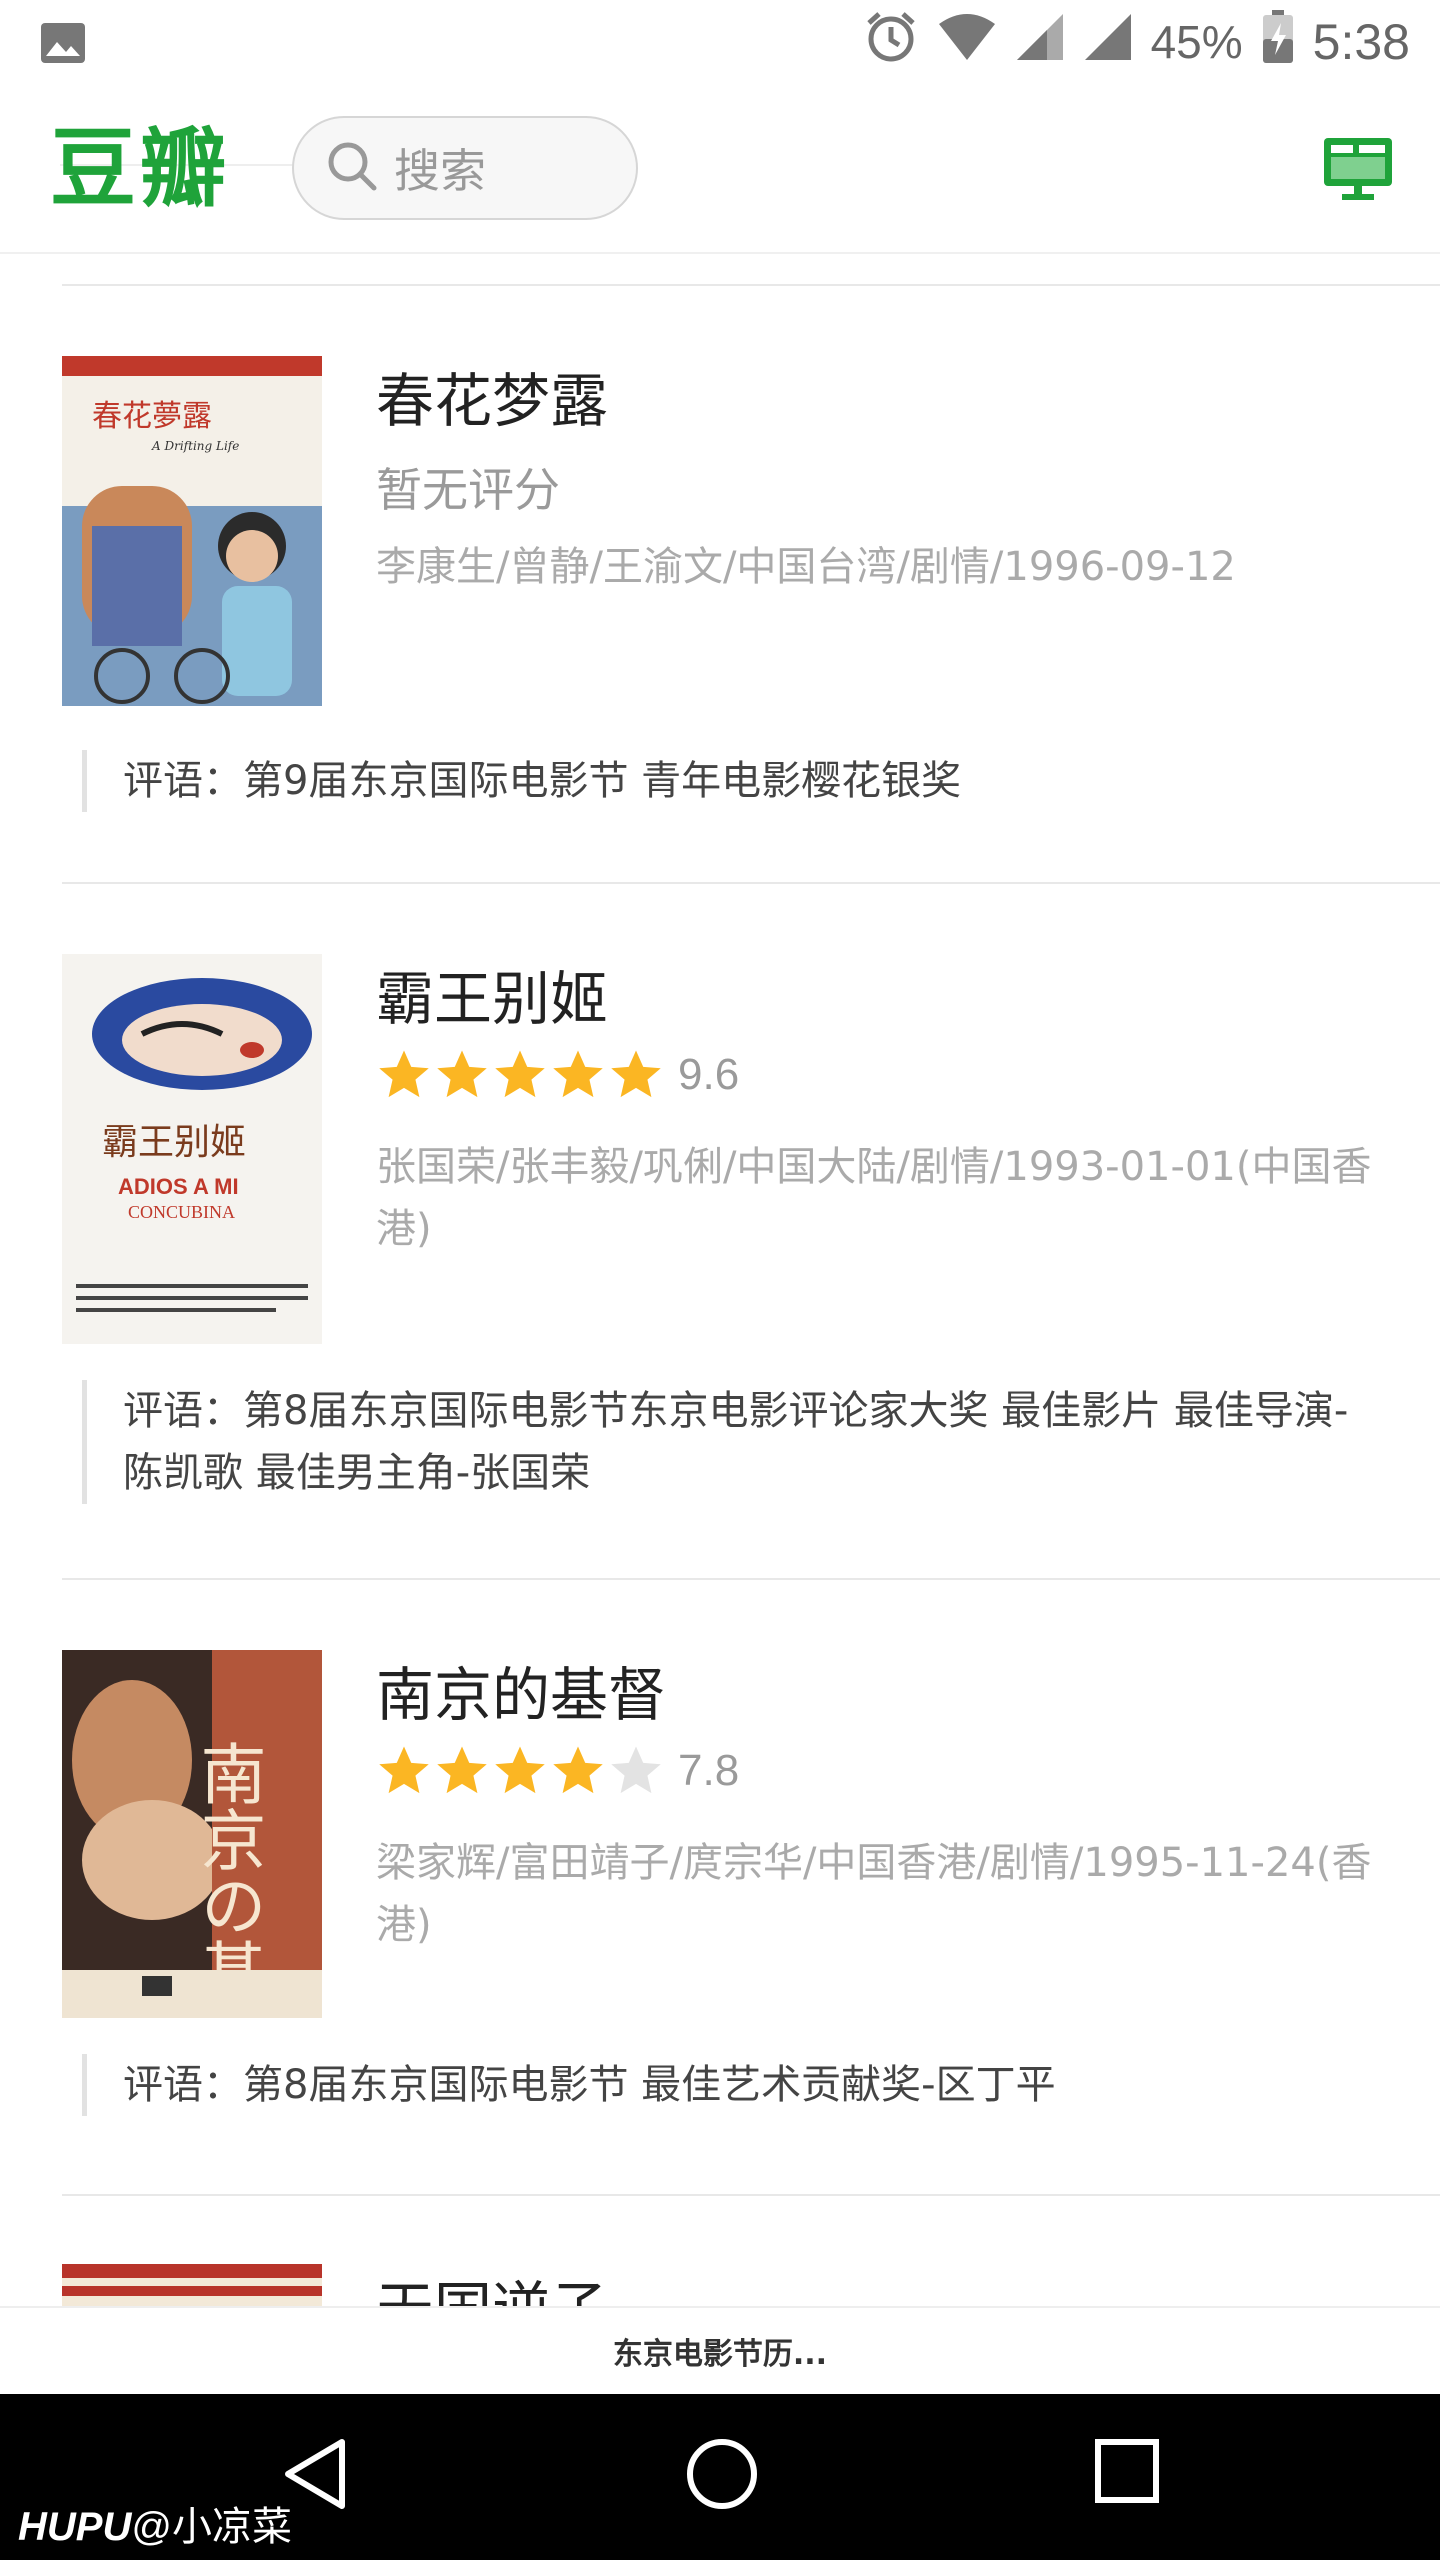  What do you see at coordinates (352, 168) in the screenshot?
I see `search-icon` at bounding box center [352, 168].